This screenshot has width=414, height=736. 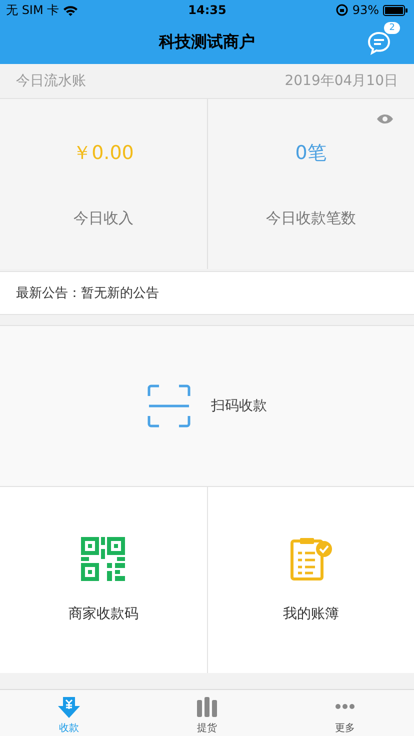 What do you see at coordinates (70, 10) in the screenshot?
I see `wifi-icon` at bounding box center [70, 10].